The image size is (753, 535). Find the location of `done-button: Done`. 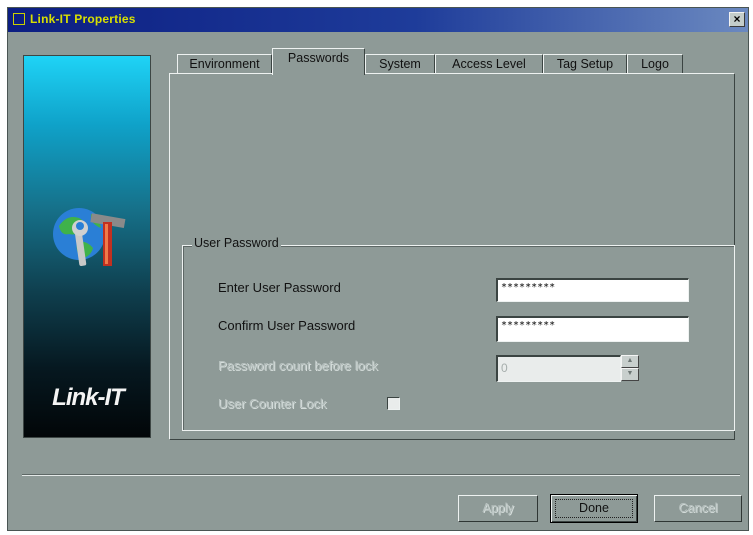

done-button: Done is located at coordinates (594, 508).